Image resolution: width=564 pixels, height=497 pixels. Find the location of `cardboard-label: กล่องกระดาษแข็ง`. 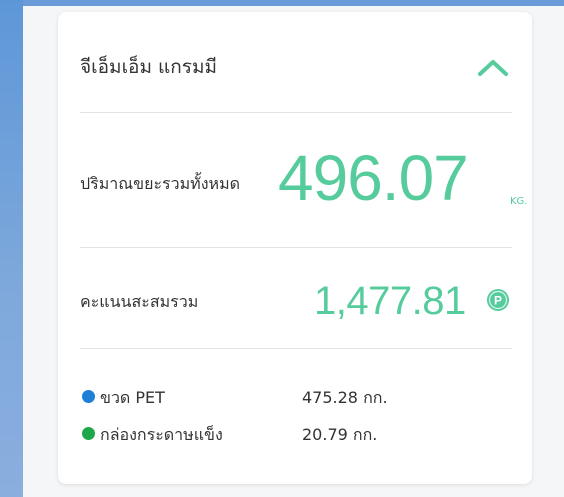

cardboard-label: กล่องกระดาษแข็ง is located at coordinates (161, 434).